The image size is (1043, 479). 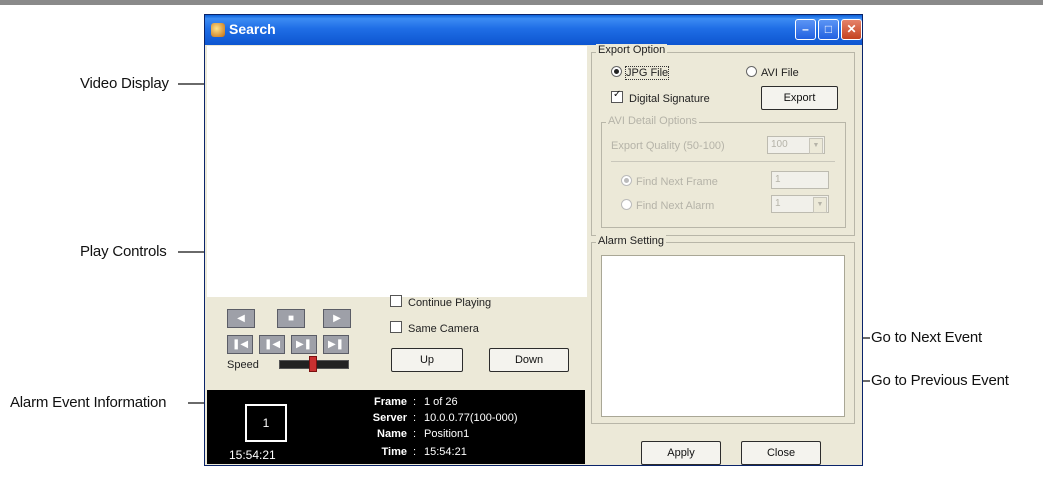 I want to click on frame-value: 1 of 26, so click(x=441, y=402).